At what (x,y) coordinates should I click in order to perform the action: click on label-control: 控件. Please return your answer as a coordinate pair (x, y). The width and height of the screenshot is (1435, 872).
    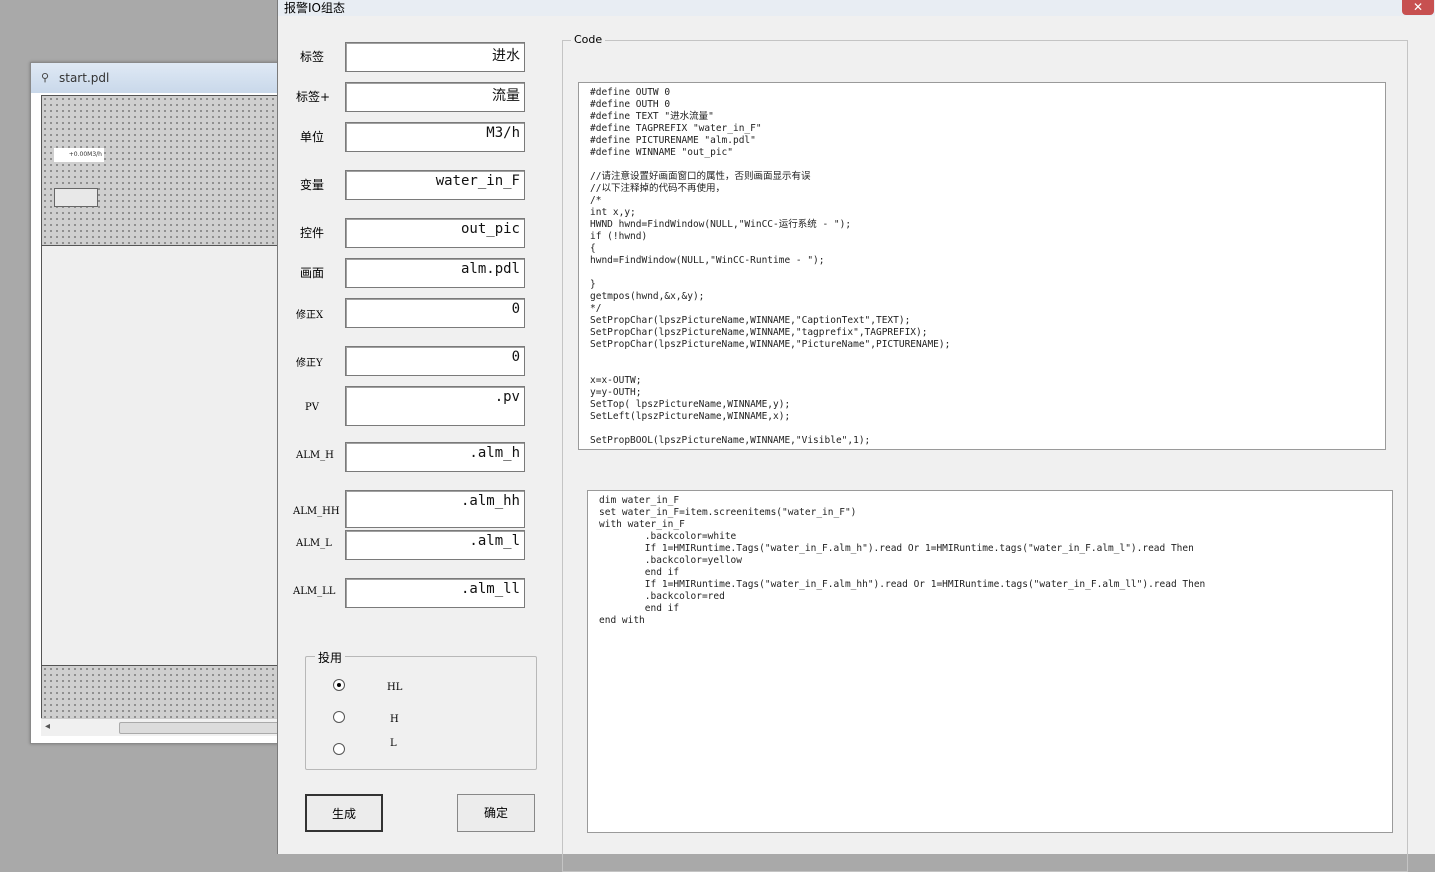
    Looking at the image, I should click on (312, 233).